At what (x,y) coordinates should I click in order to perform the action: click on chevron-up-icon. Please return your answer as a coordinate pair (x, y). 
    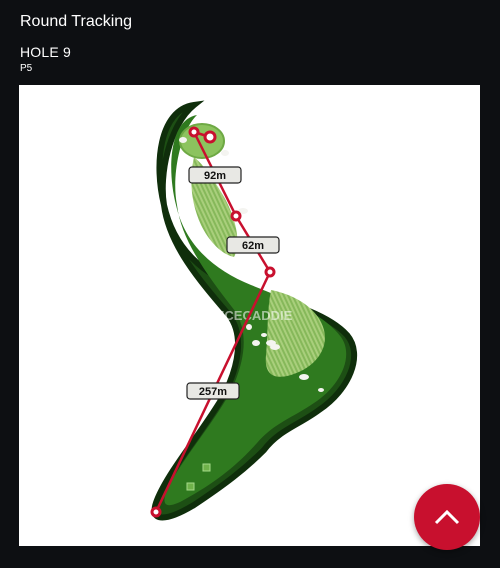
    Looking at the image, I should click on (447, 517).